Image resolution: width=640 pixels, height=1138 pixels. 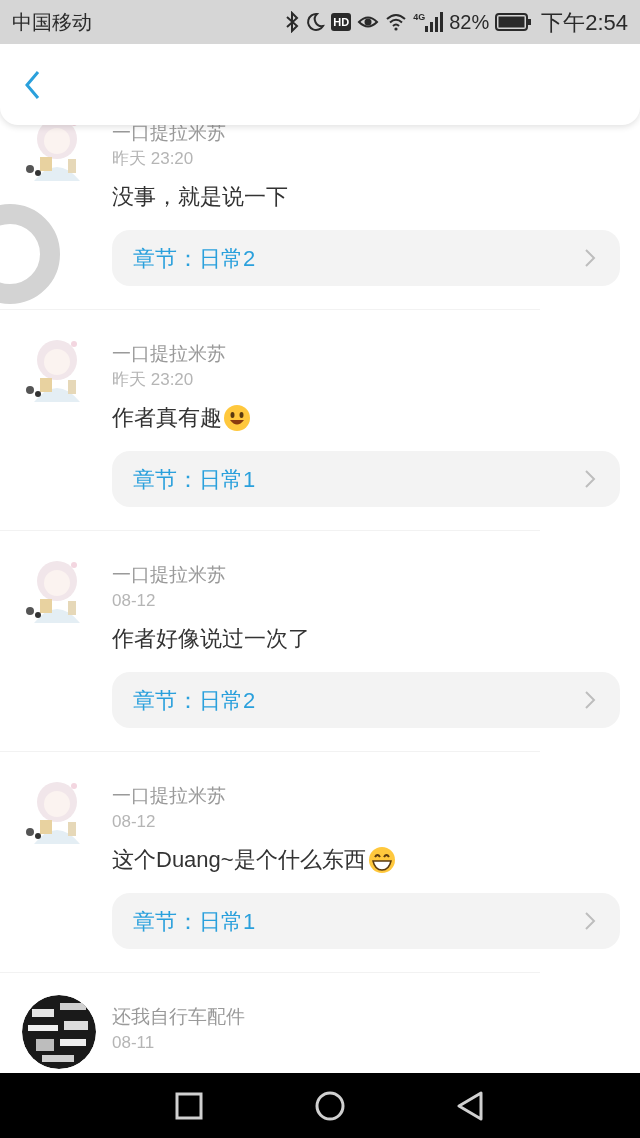 What do you see at coordinates (341, 22) in the screenshot?
I see `hd-badge: HD` at bounding box center [341, 22].